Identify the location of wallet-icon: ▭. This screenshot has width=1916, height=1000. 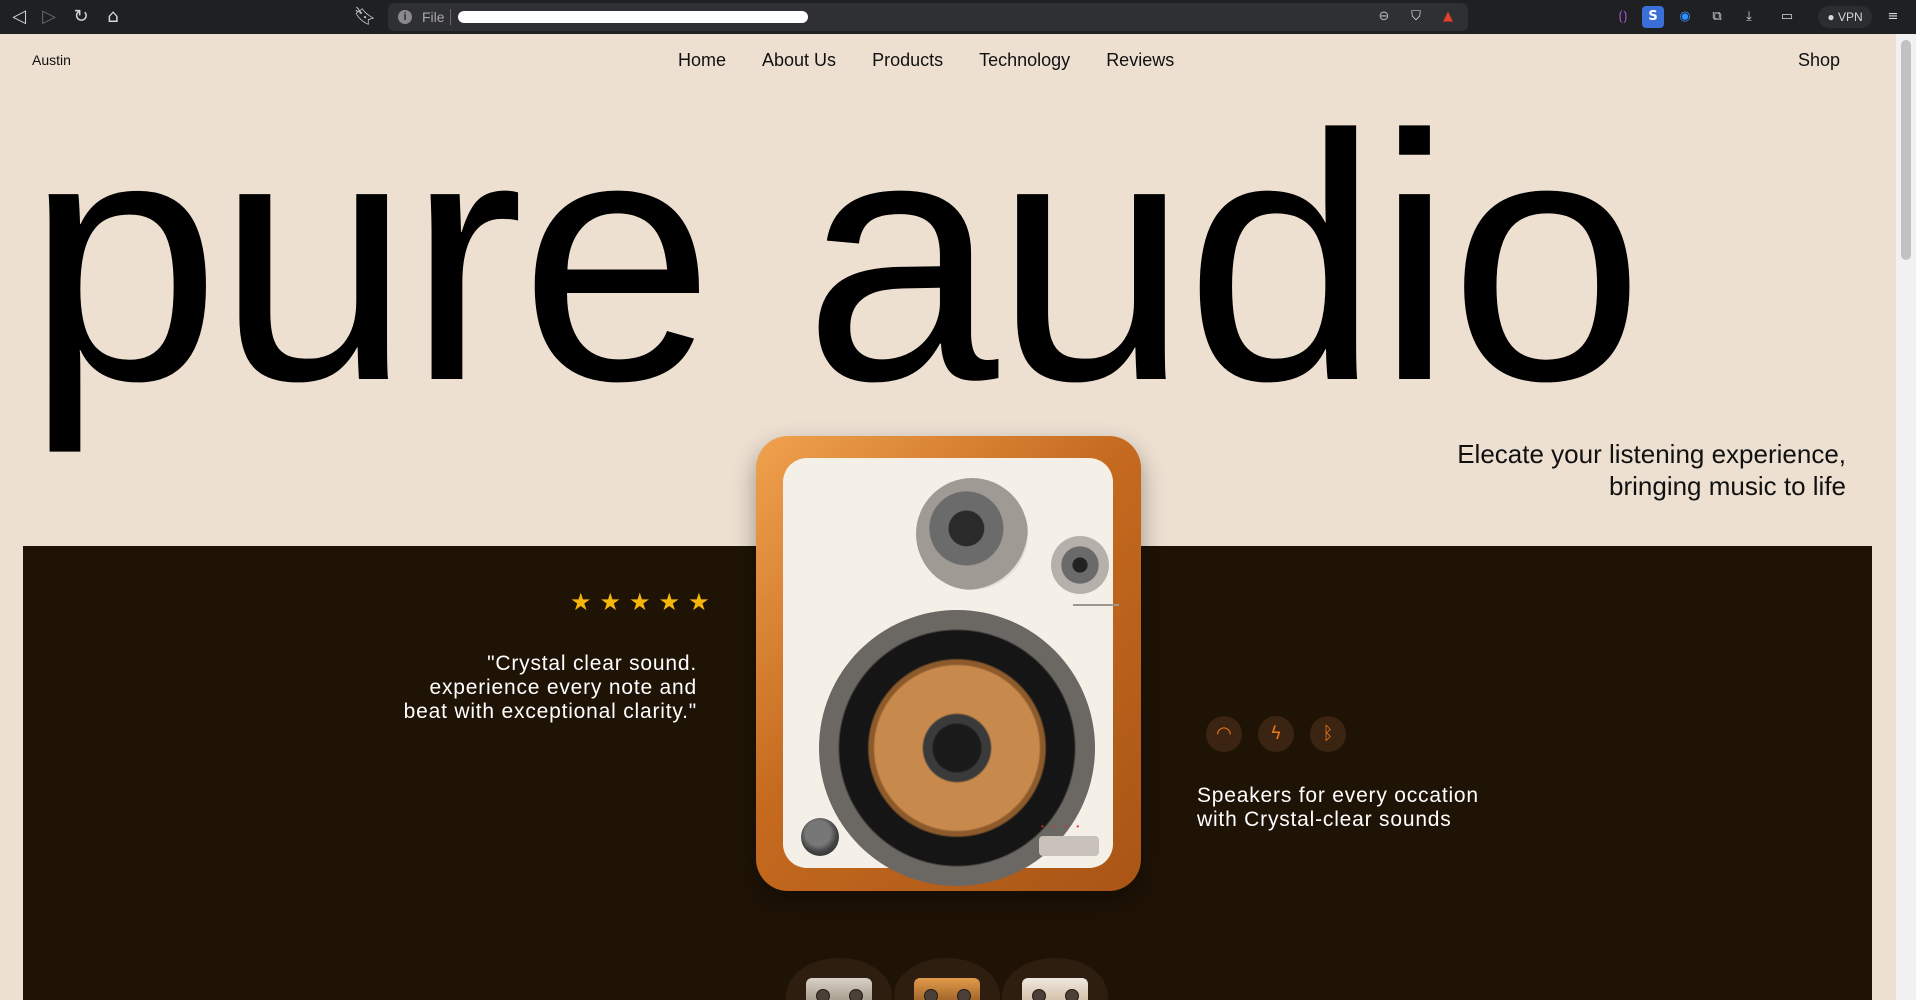
(1787, 17).